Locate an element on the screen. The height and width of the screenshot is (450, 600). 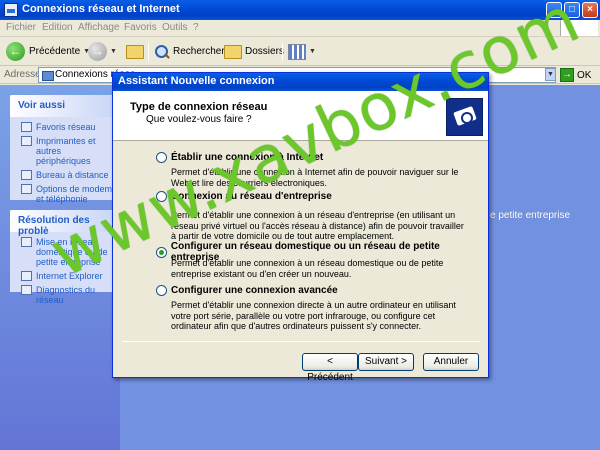
menu-favoris: Favoris is located at coordinates (140, 27).